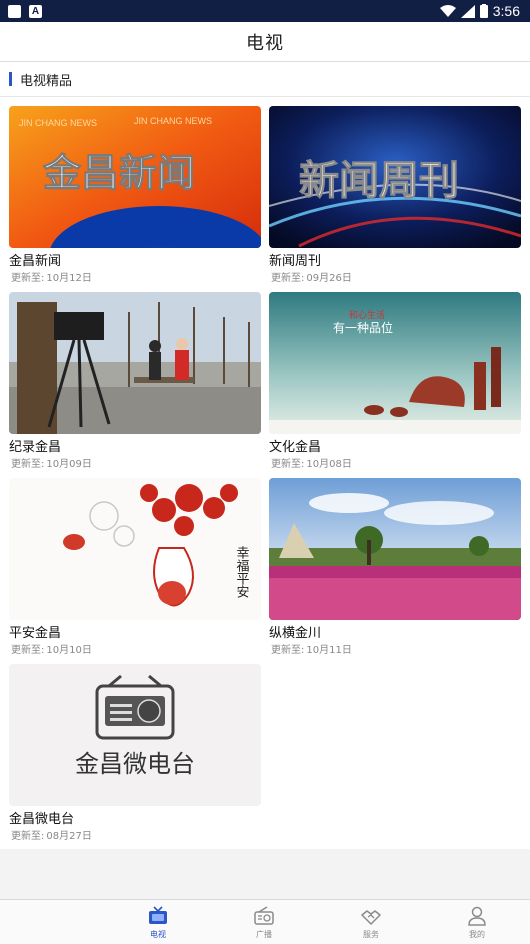  What do you see at coordinates (371, 917) in the screenshot?
I see `handshake-icon` at bounding box center [371, 917].